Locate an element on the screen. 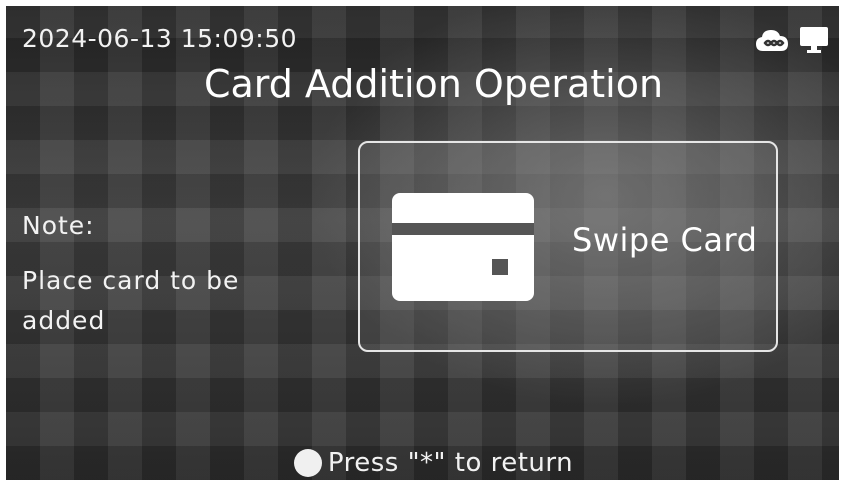 Image resolution: width=845 pixels, height=484 pixels. return-hint-text: Press "*" to return is located at coordinates (450, 463).